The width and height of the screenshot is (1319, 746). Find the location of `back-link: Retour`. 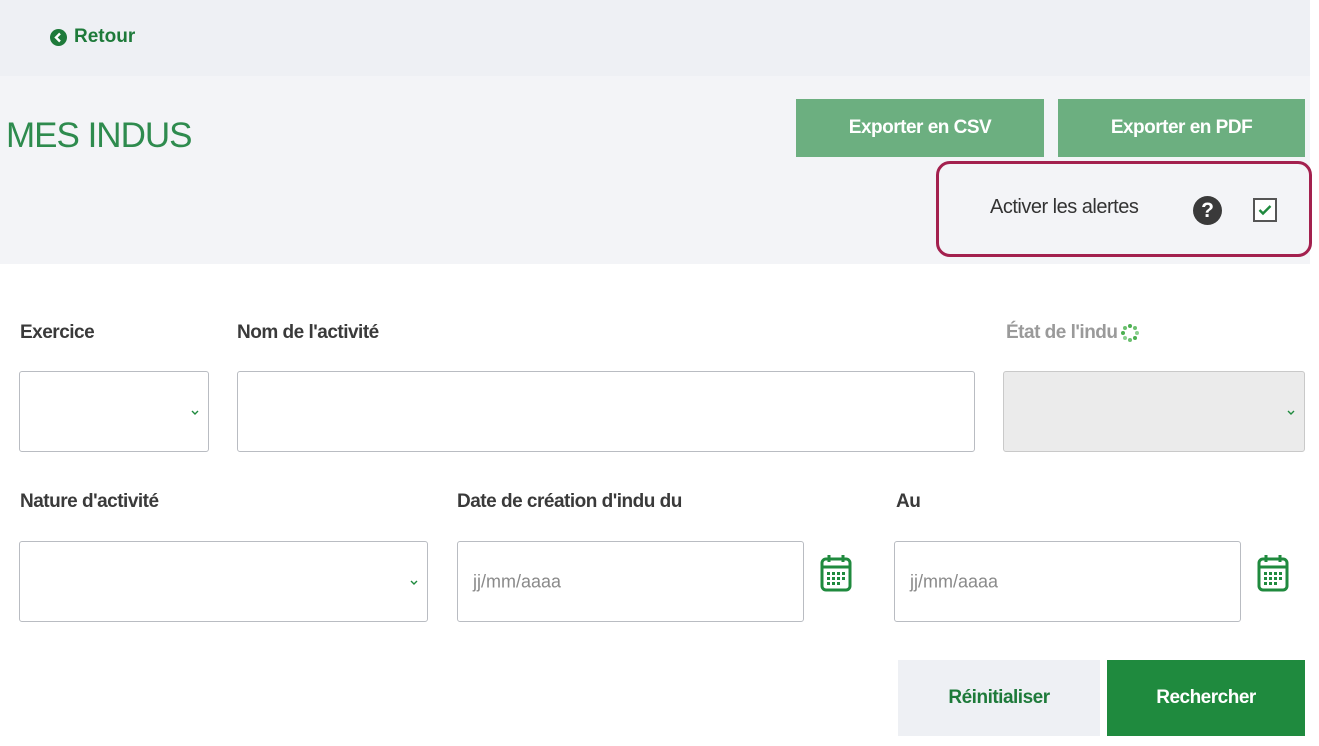

back-link: Retour is located at coordinates (92, 37).